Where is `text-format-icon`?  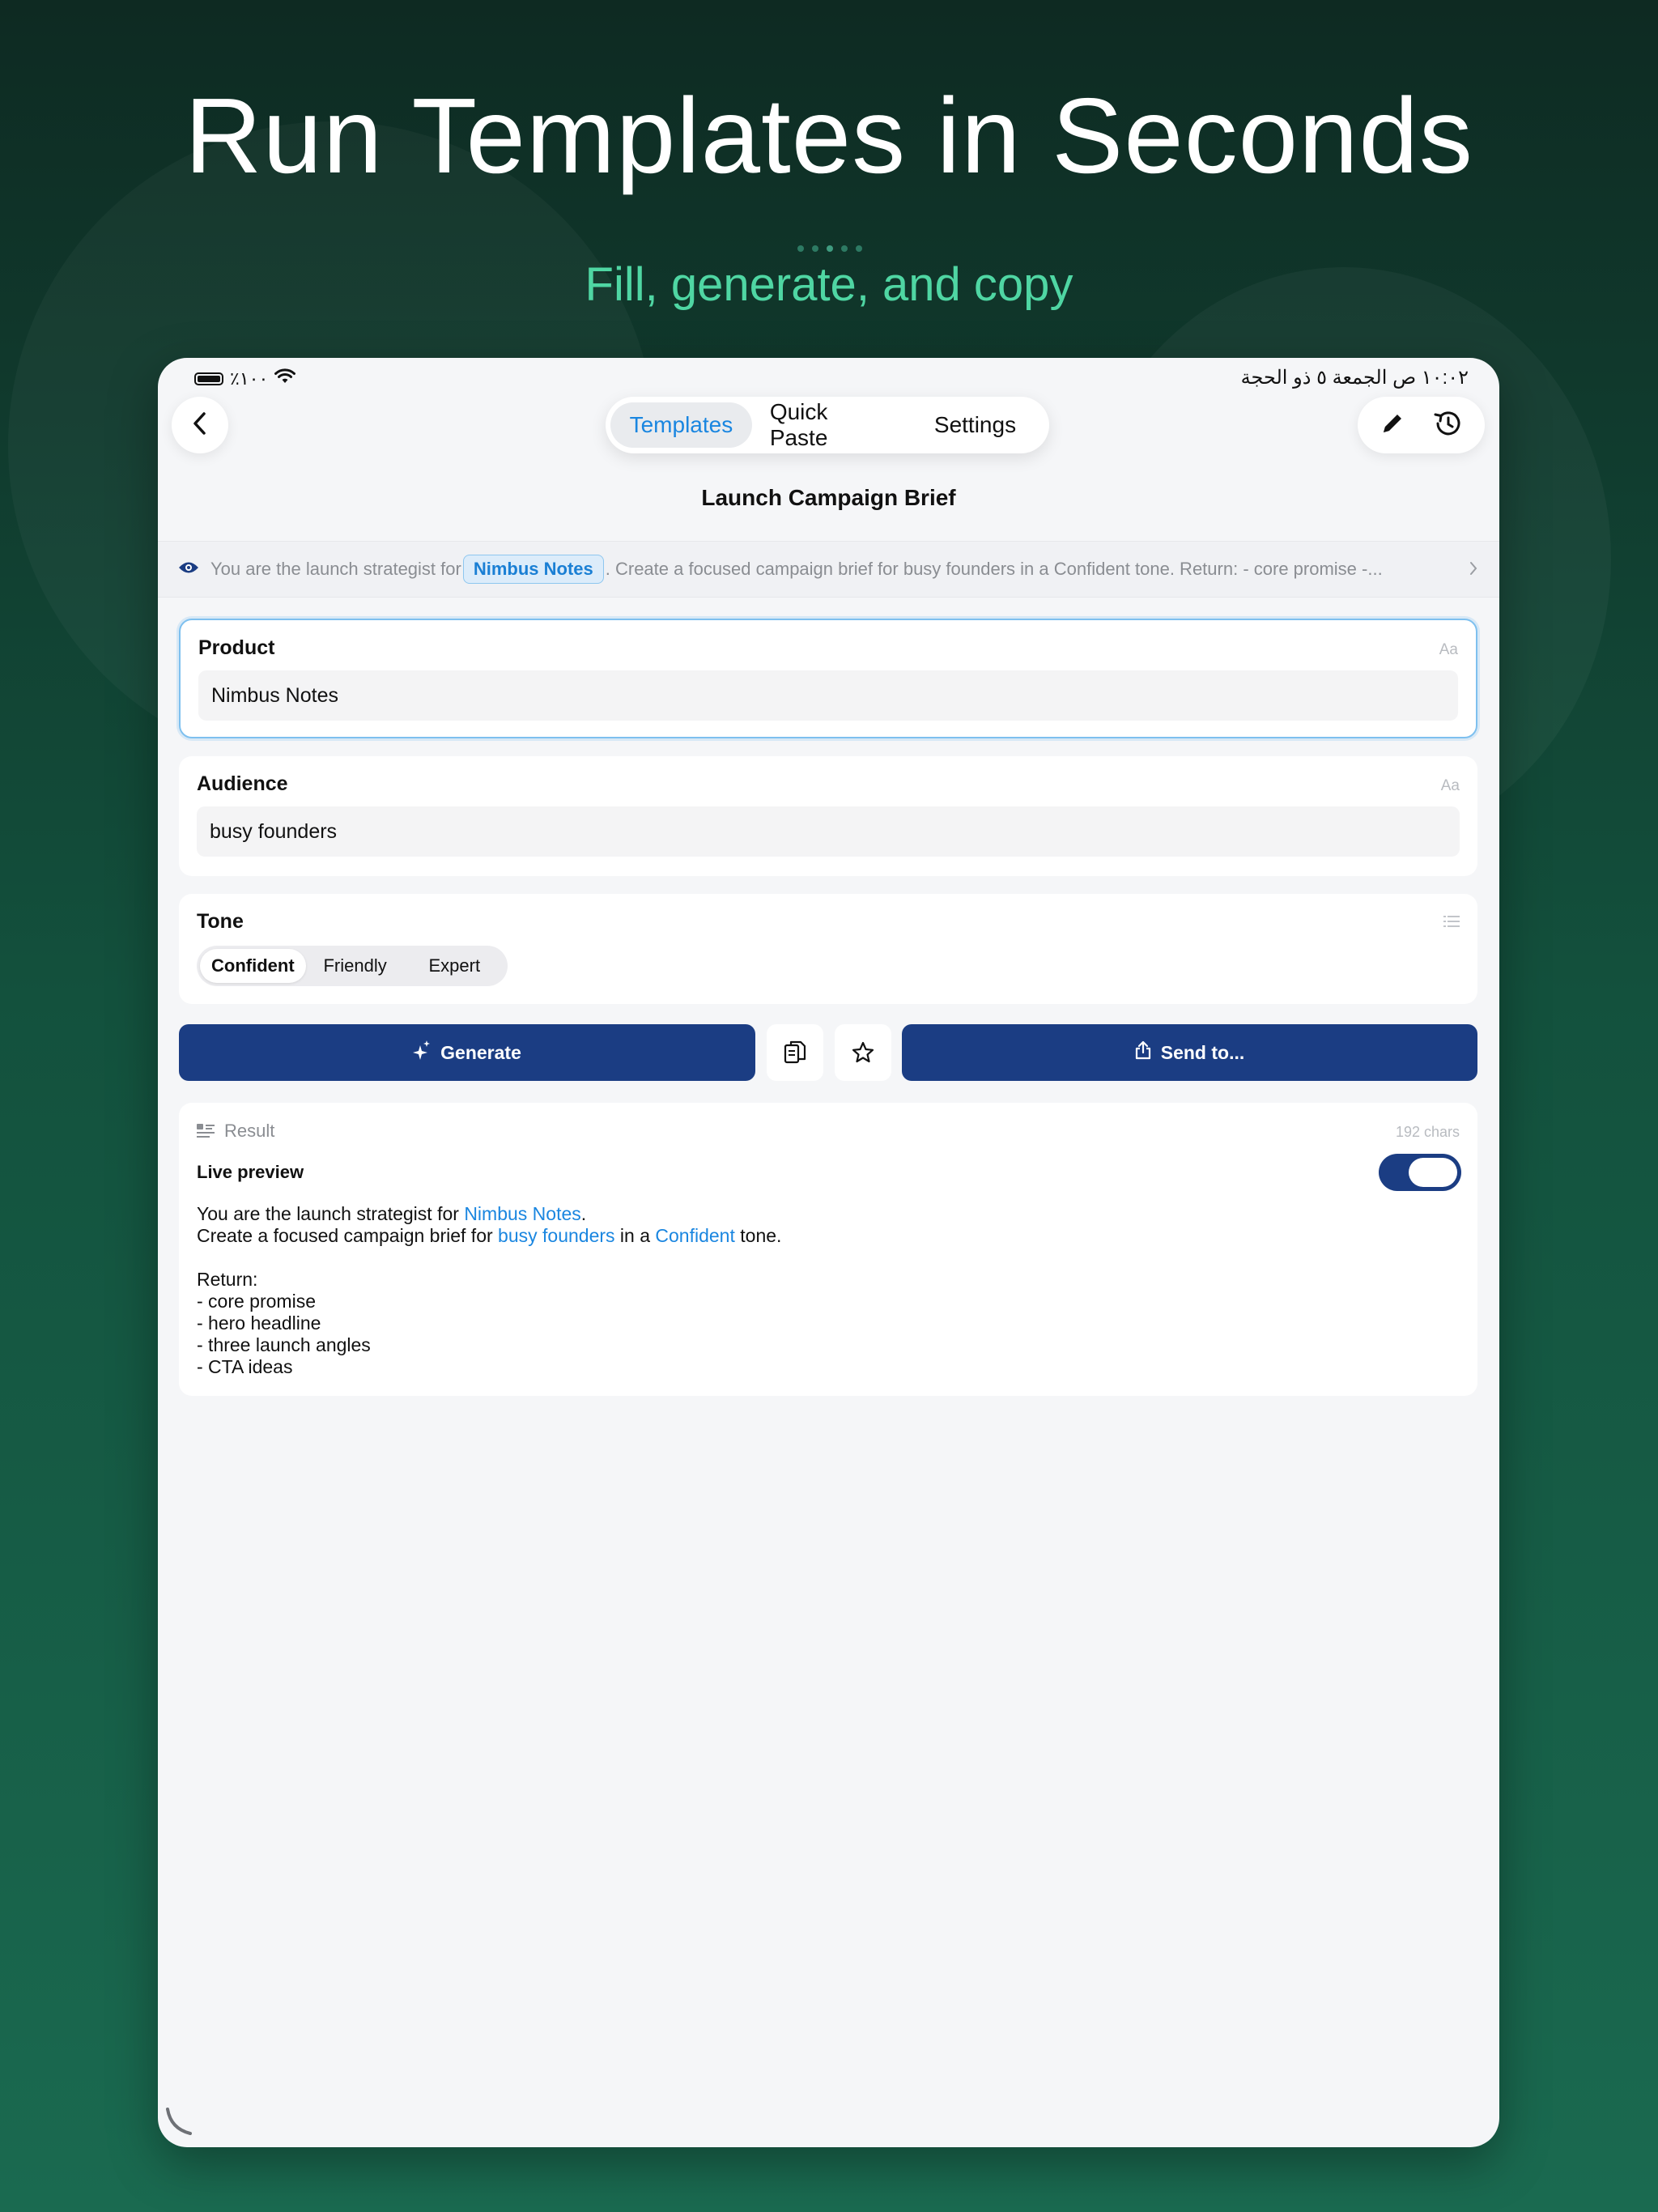 text-format-icon is located at coordinates (206, 1131).